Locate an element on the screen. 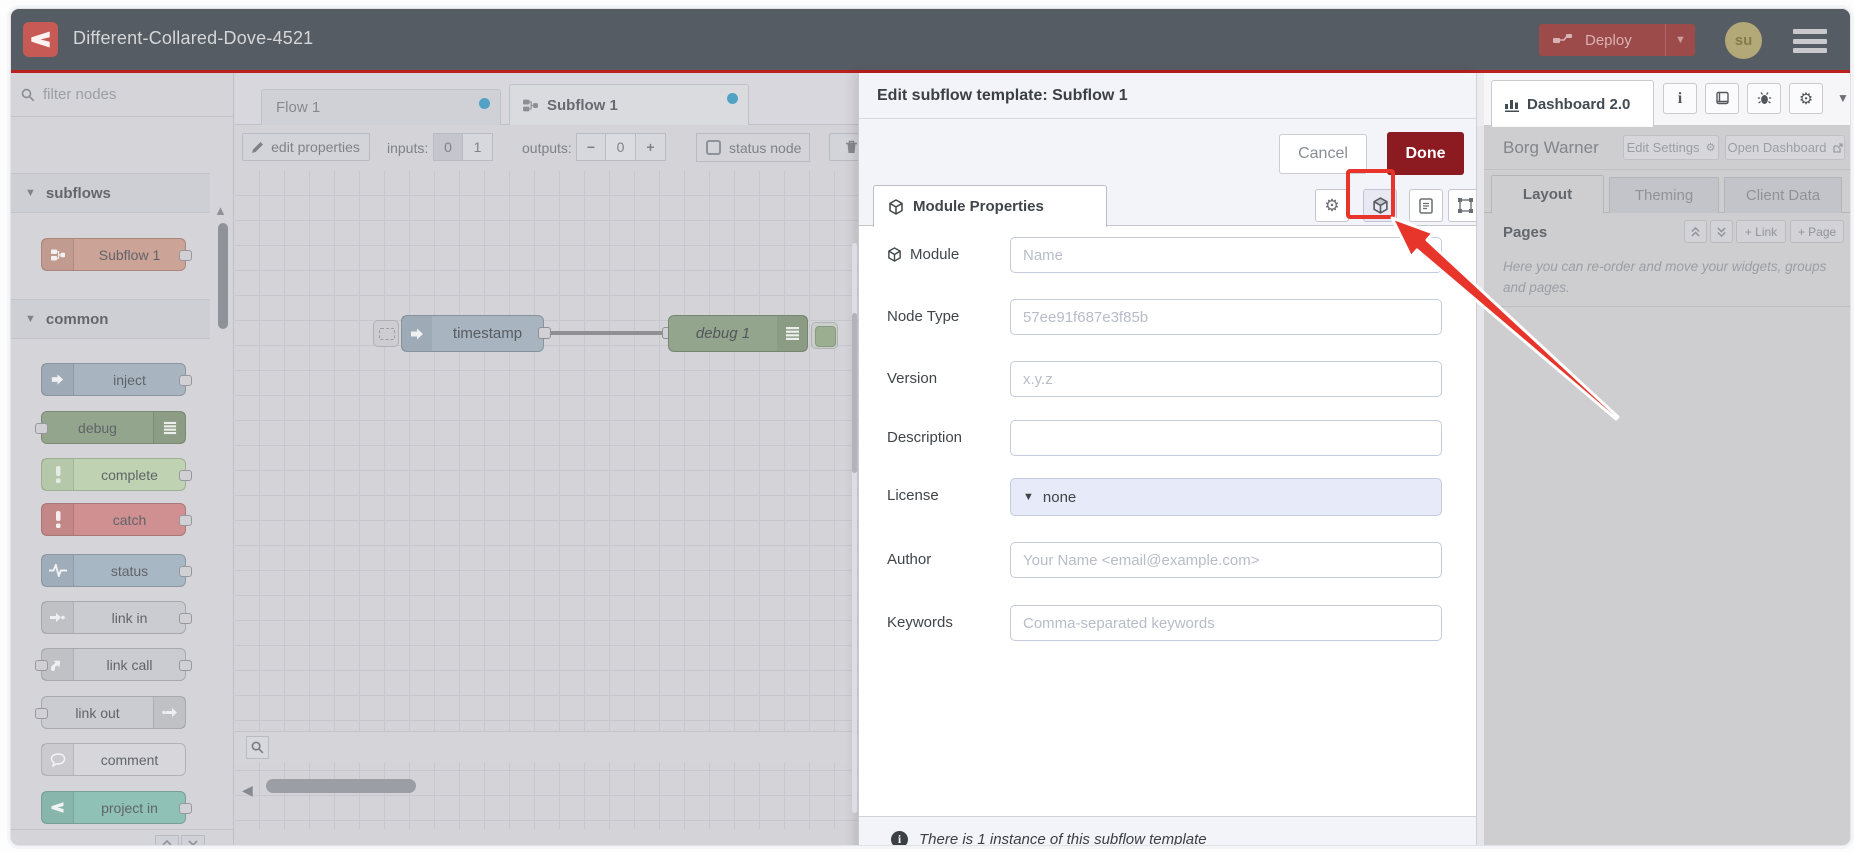 This screenshot has height=852, width=1854. status-node-checkbox: status node is located at coordinates (753, 147).